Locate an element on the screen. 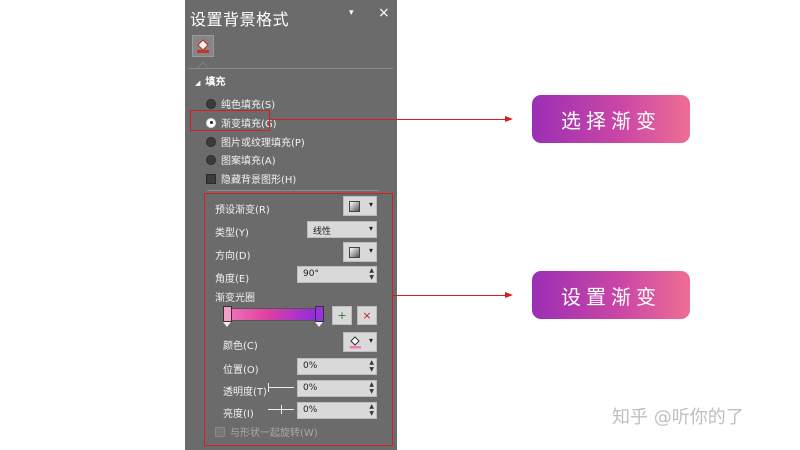  gradient-fill-highlight is located at coordinates (230, 120).